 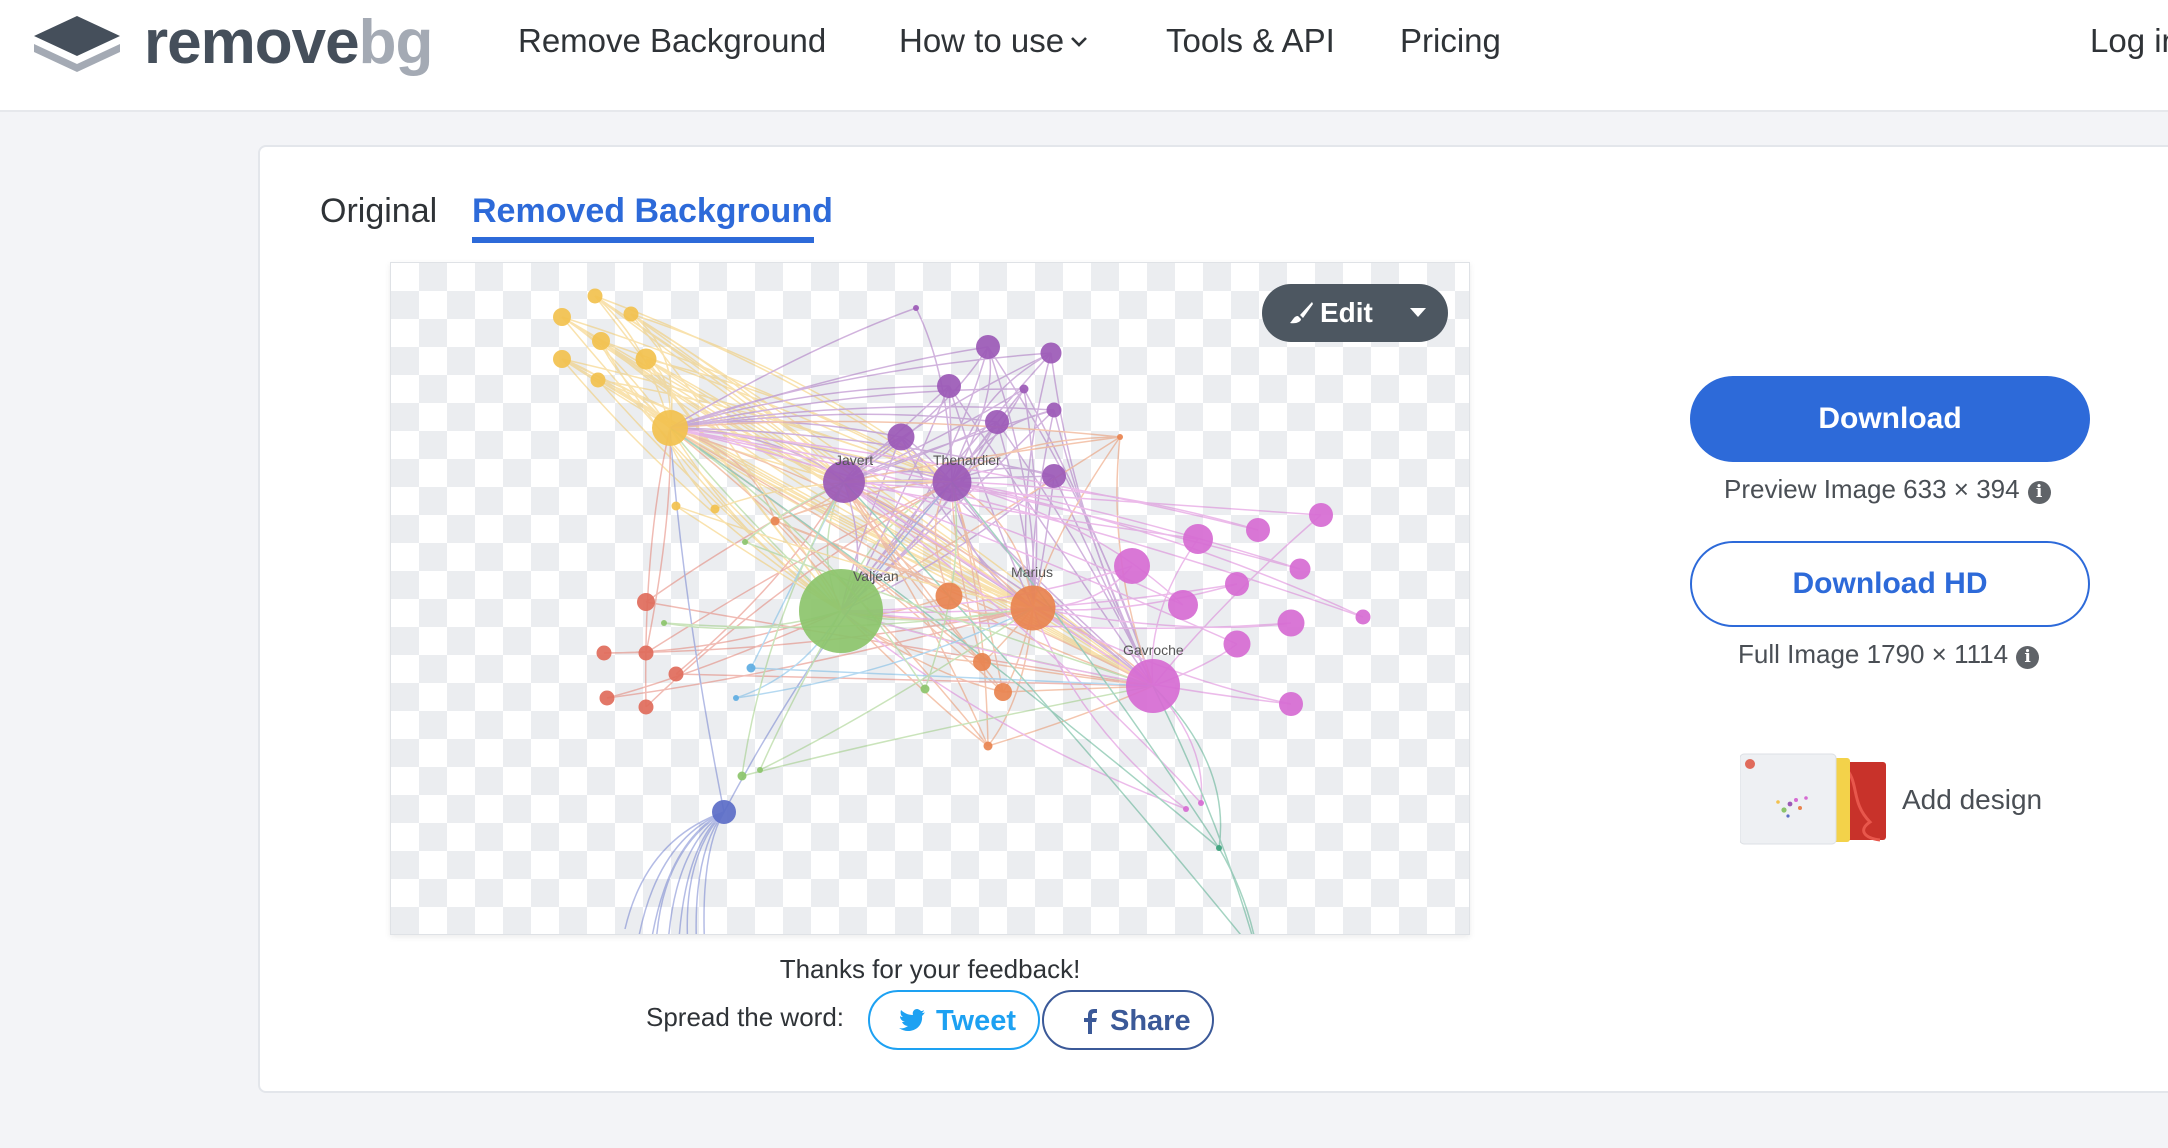 I want to click on spread-the-word-label: Spread the word:, so click(x=745, y=1017).